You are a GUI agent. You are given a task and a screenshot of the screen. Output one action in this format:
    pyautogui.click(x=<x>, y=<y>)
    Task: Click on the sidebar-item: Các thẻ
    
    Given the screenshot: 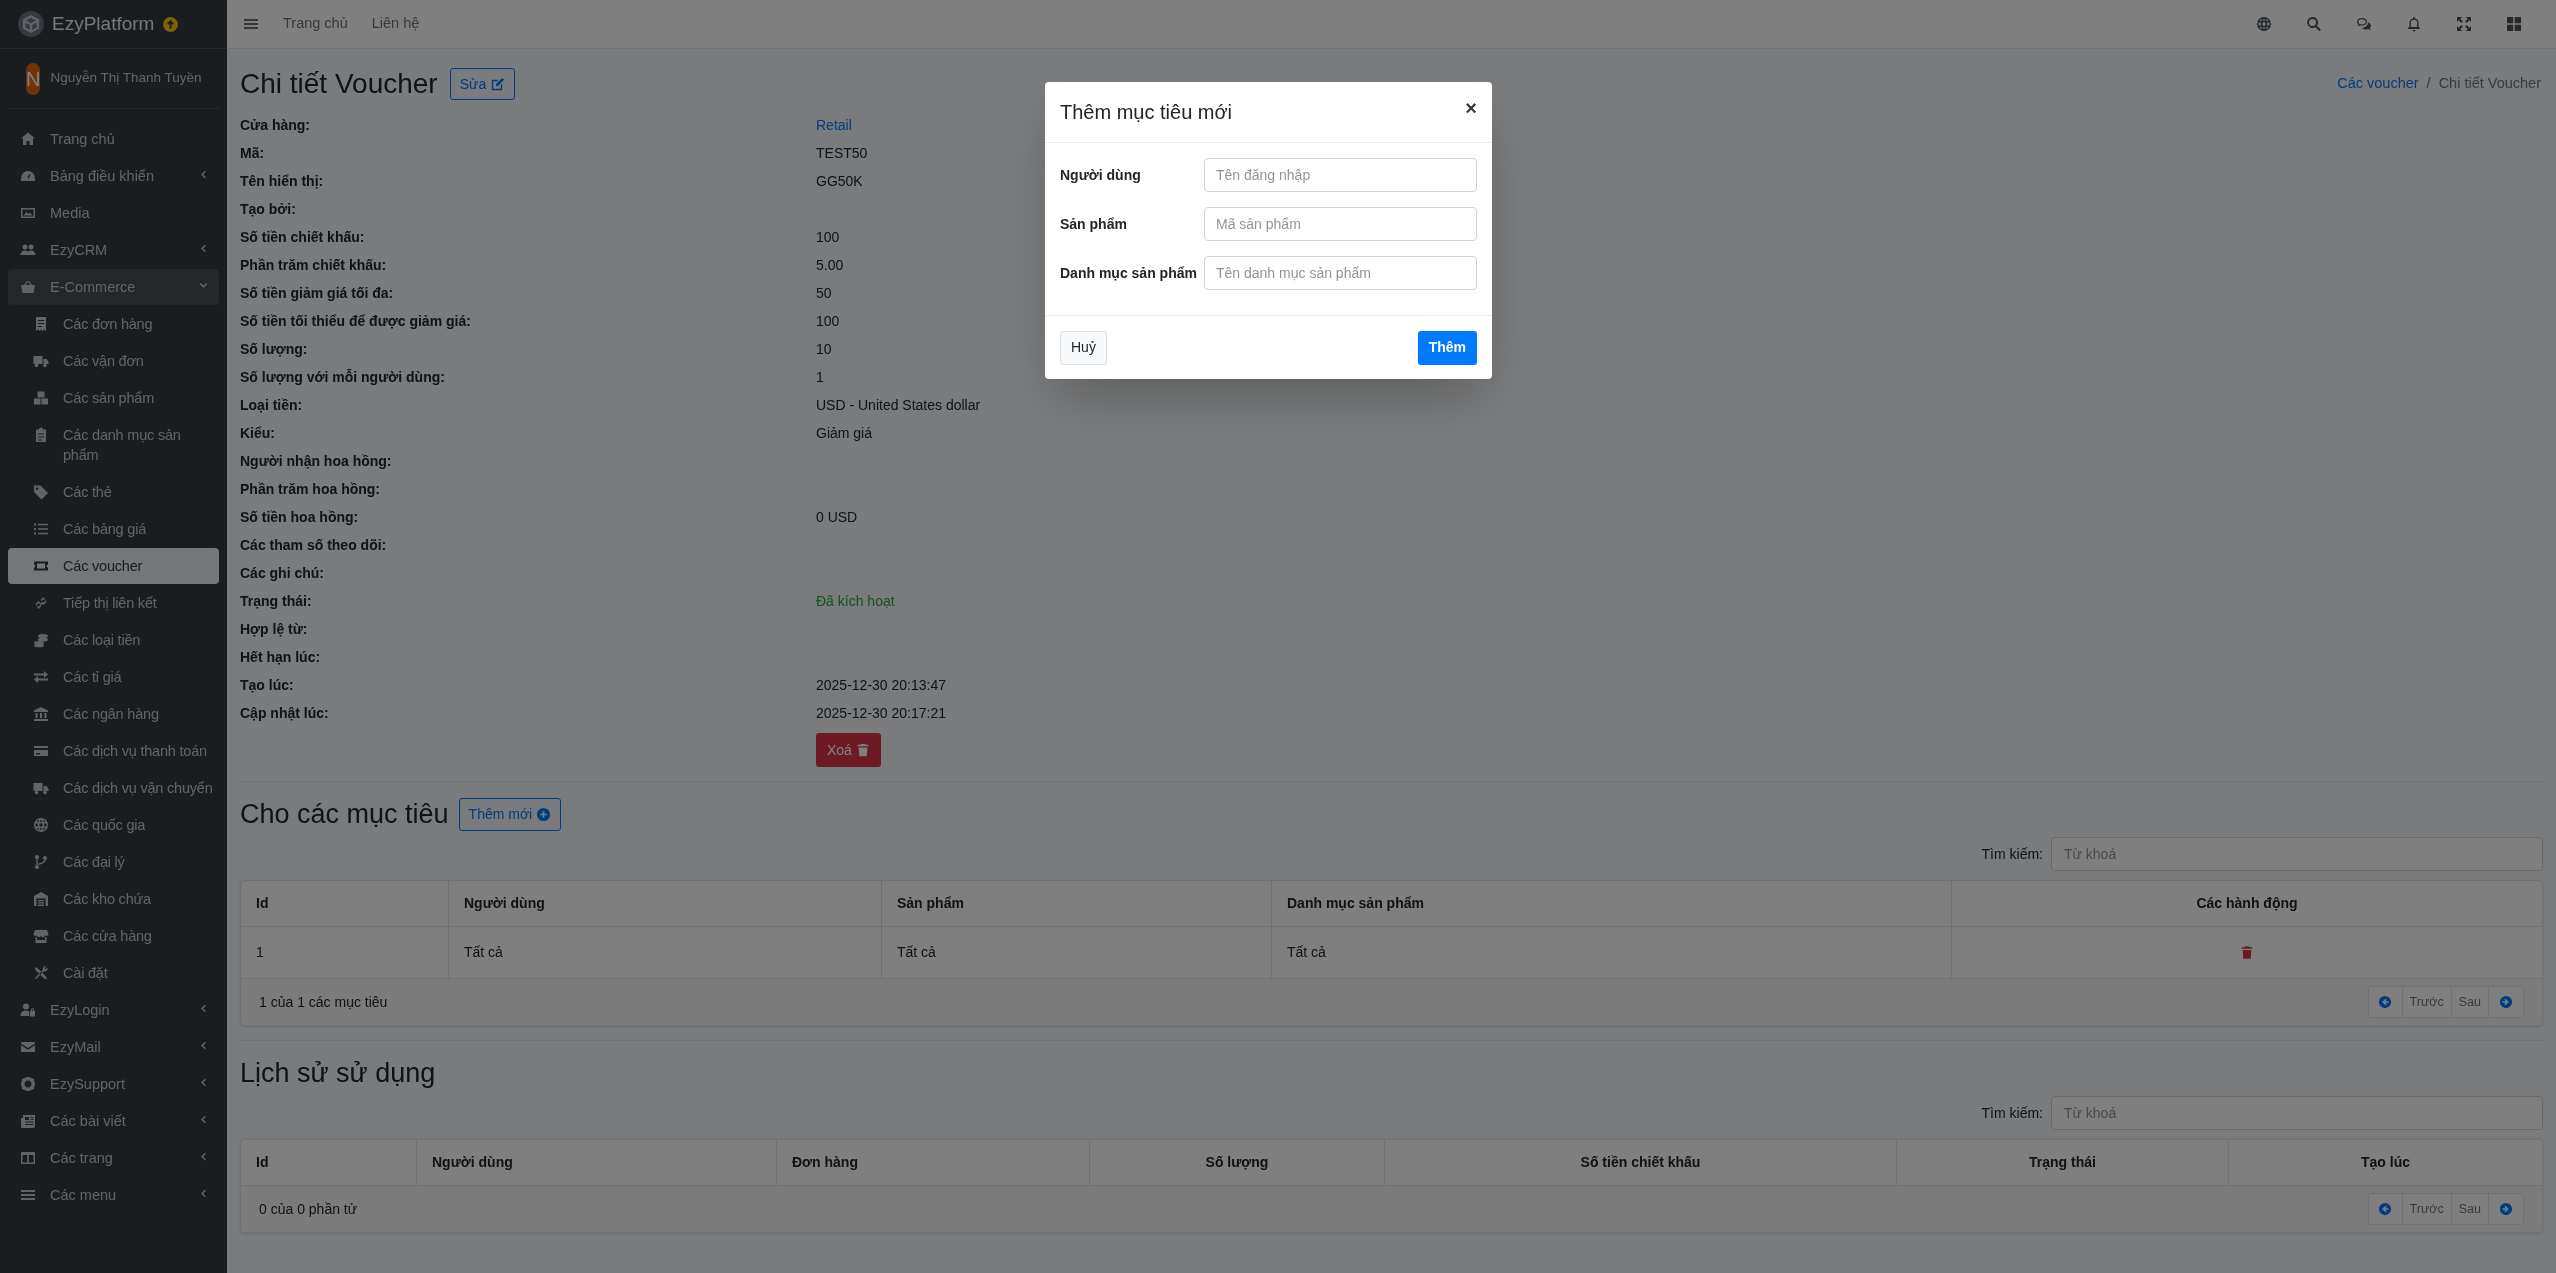 What is the action you would take?
    pyautogui.click(x=113, y=492)
    